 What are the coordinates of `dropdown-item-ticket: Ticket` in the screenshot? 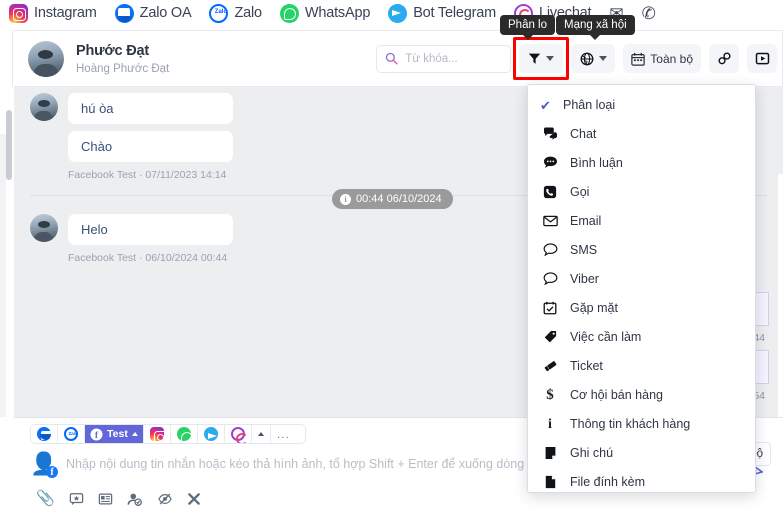 It's located at (641, 366).